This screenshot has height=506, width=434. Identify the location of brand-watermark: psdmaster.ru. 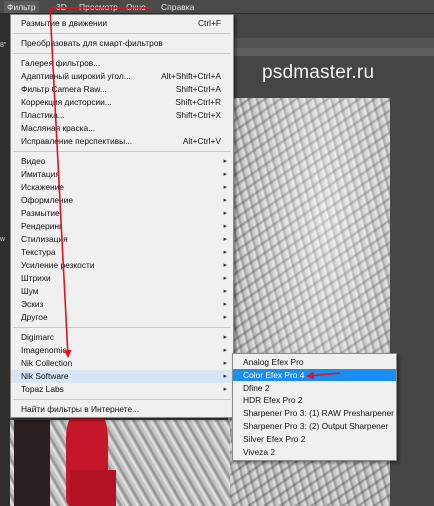
(318, 72).